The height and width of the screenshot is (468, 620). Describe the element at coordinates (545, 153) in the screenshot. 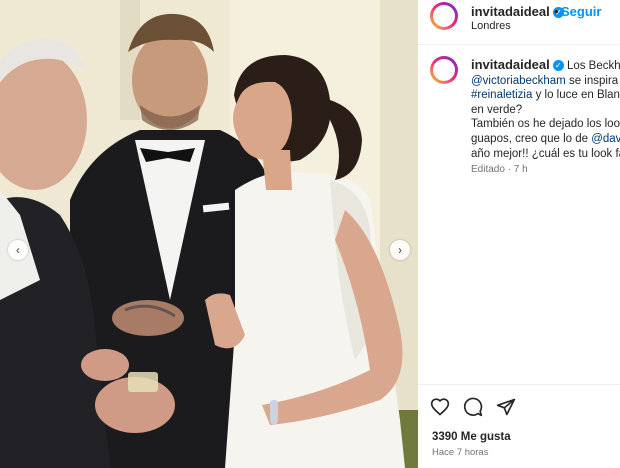

I see `caption-line: año mejor!! ¿cuál es tu look fa` at that location.